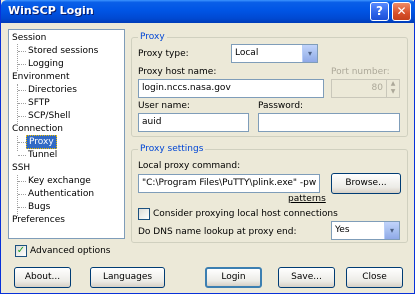  Describe the element at coordinates (59, 181) in the screenshot. I see `tree-item-key-exchange: Key exchange` at that location.